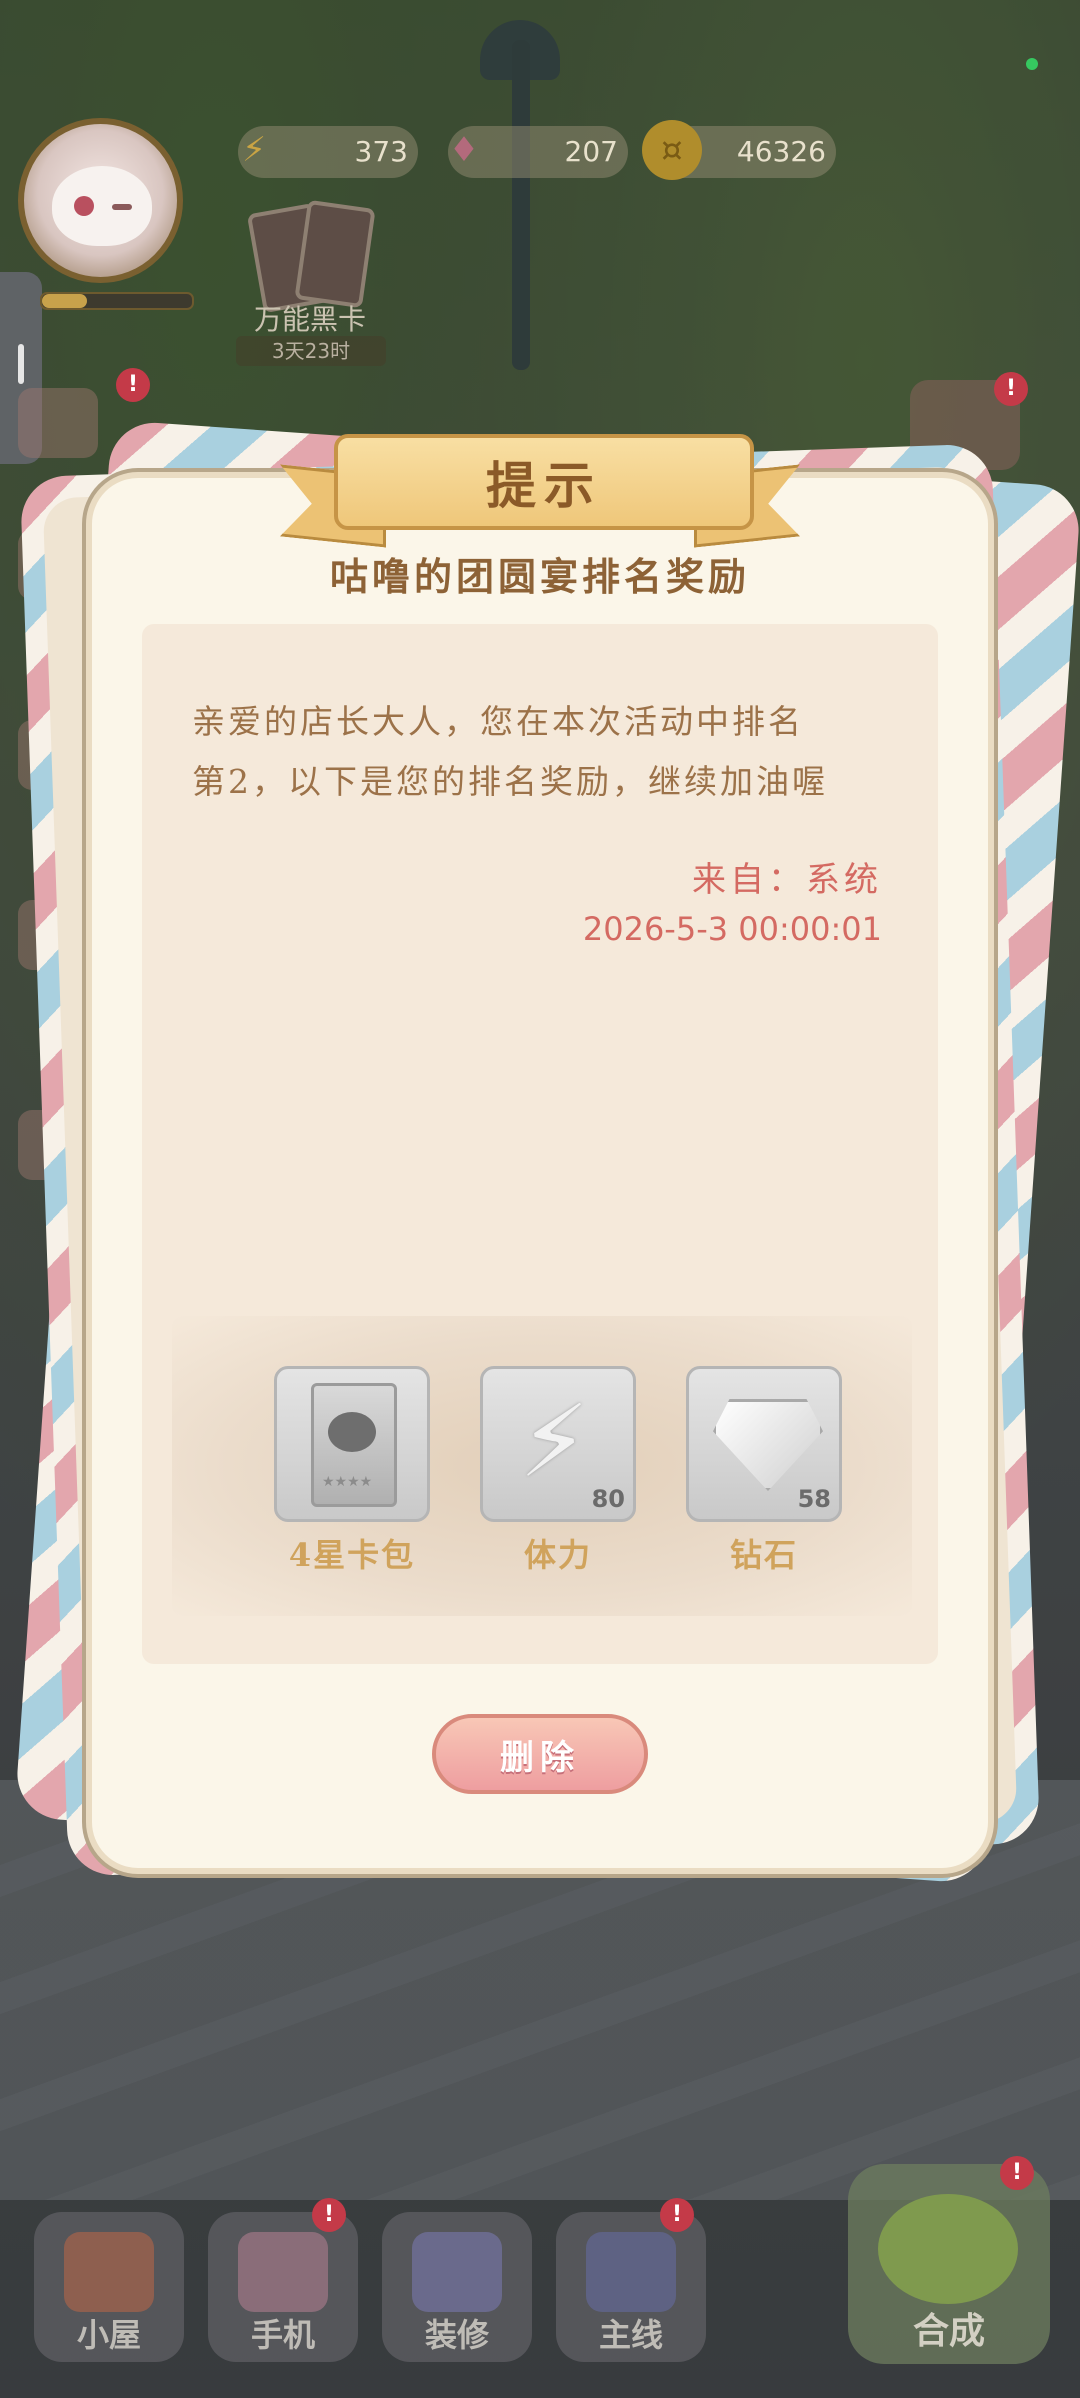 The width and height of the screenshot is (1080, 2398). I want to click on status-dot, so click(1032, 64).